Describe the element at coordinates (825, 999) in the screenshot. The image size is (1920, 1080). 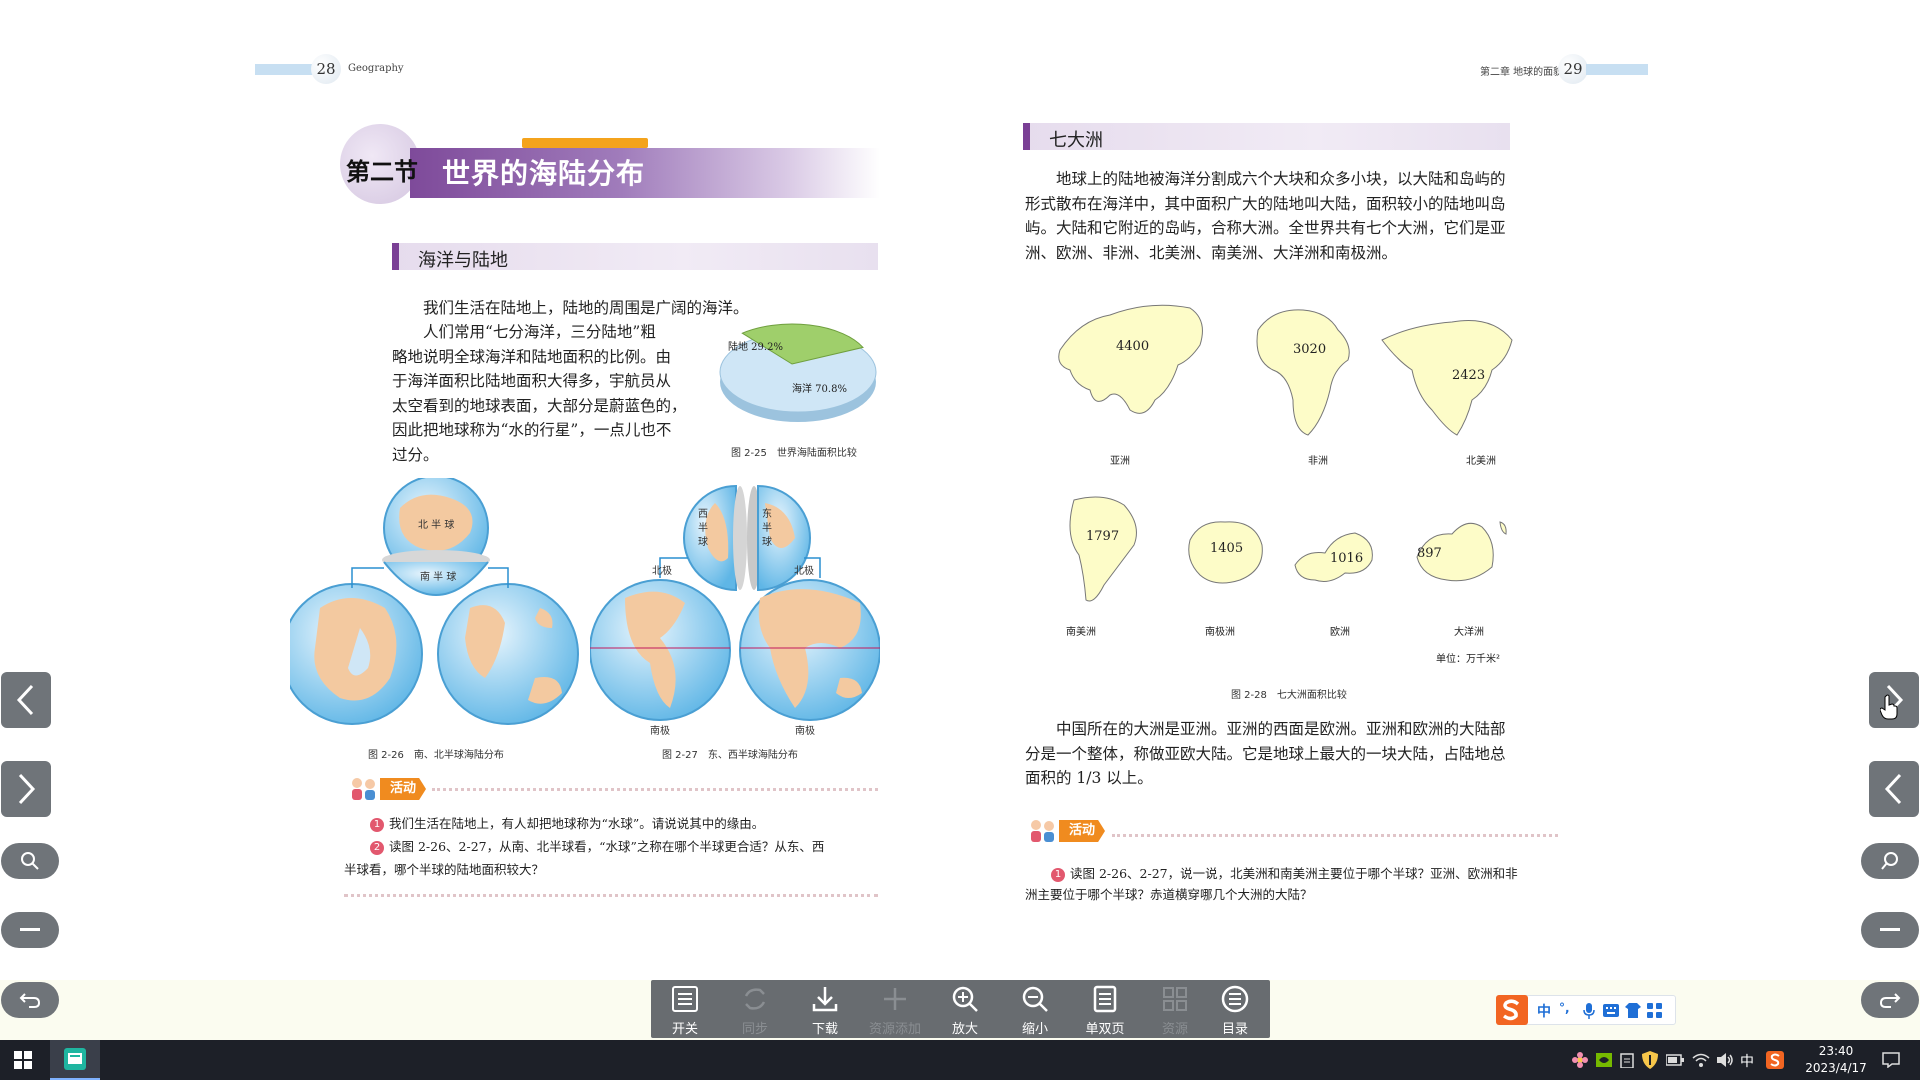
I see `download-icon` at that location.